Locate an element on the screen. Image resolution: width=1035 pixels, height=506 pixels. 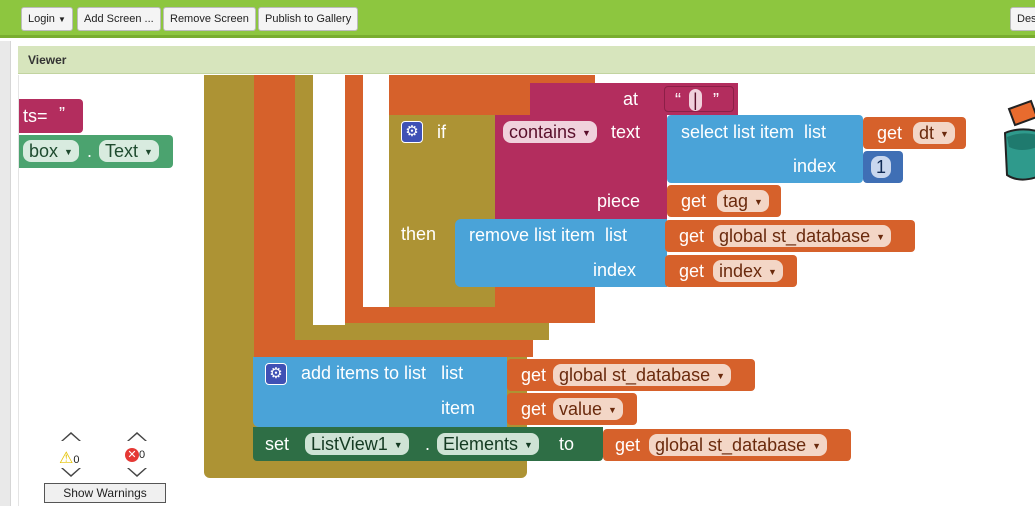
number-value: 1 is located at coordinates (881, 167).